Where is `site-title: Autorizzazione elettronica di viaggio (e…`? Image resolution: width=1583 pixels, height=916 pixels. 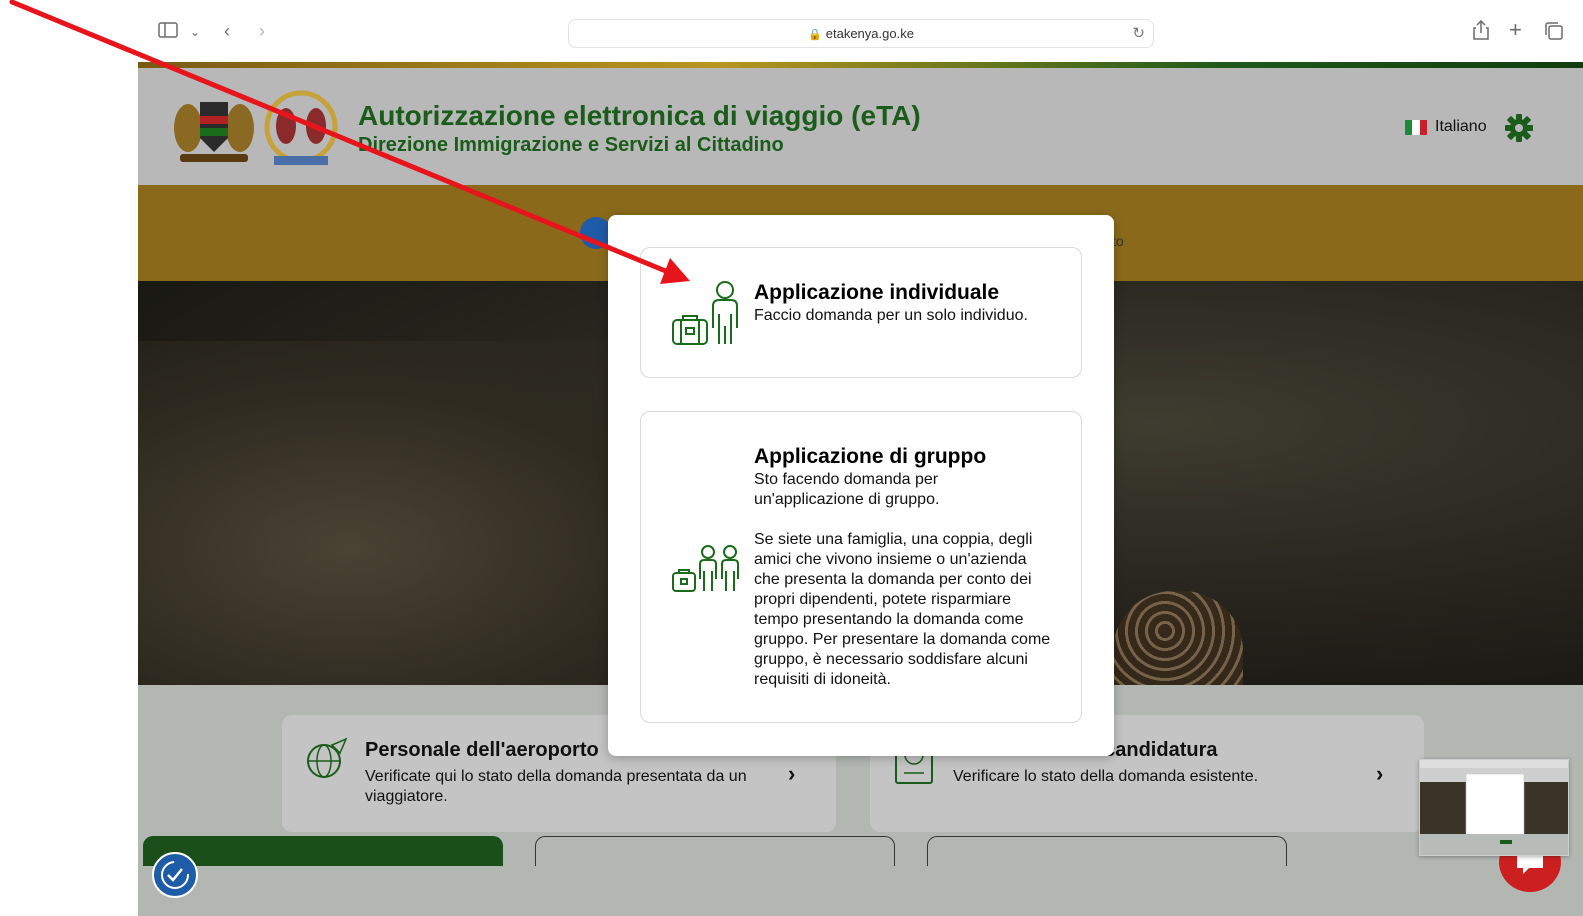
site-title: Autorizzazione elettronica di viaggio (e… is located at coordinates (639, 115).